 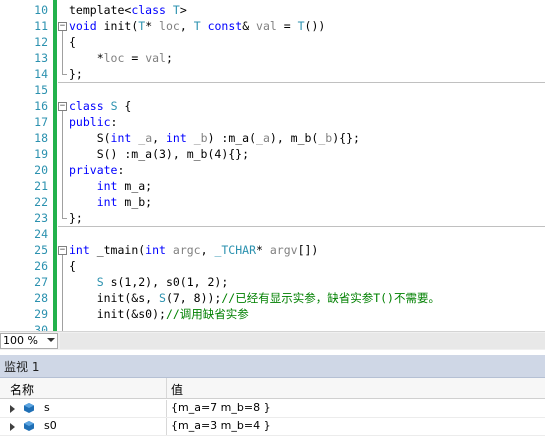 I want to click on code-text: init(&s, S(7, 8));//已经有显示实参，缺省实参T()不需要。, so click(x=254, y=298).